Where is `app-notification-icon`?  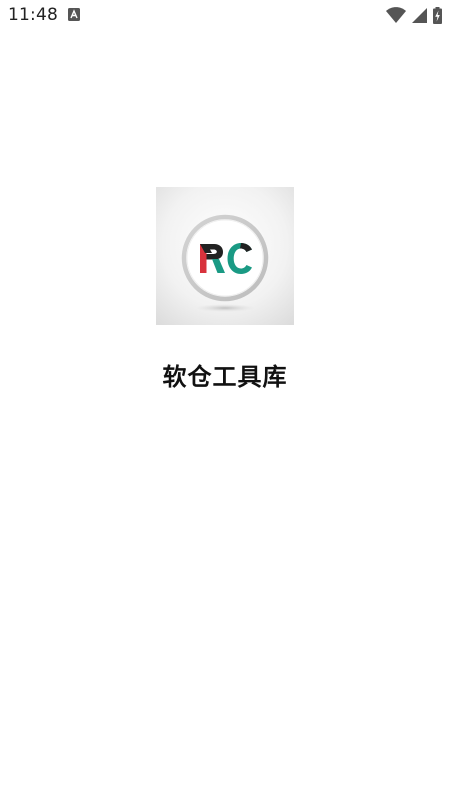
app-notification-icon is located at coordinates (74, 14).